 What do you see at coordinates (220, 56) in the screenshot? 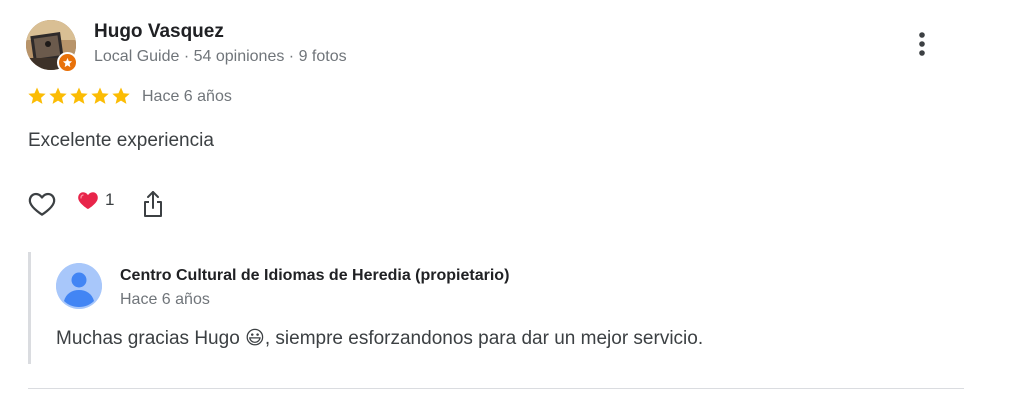
I see `author-meta: Local Guide · 54 opiniones · 9 fotos` at bounding box center [220, 56].